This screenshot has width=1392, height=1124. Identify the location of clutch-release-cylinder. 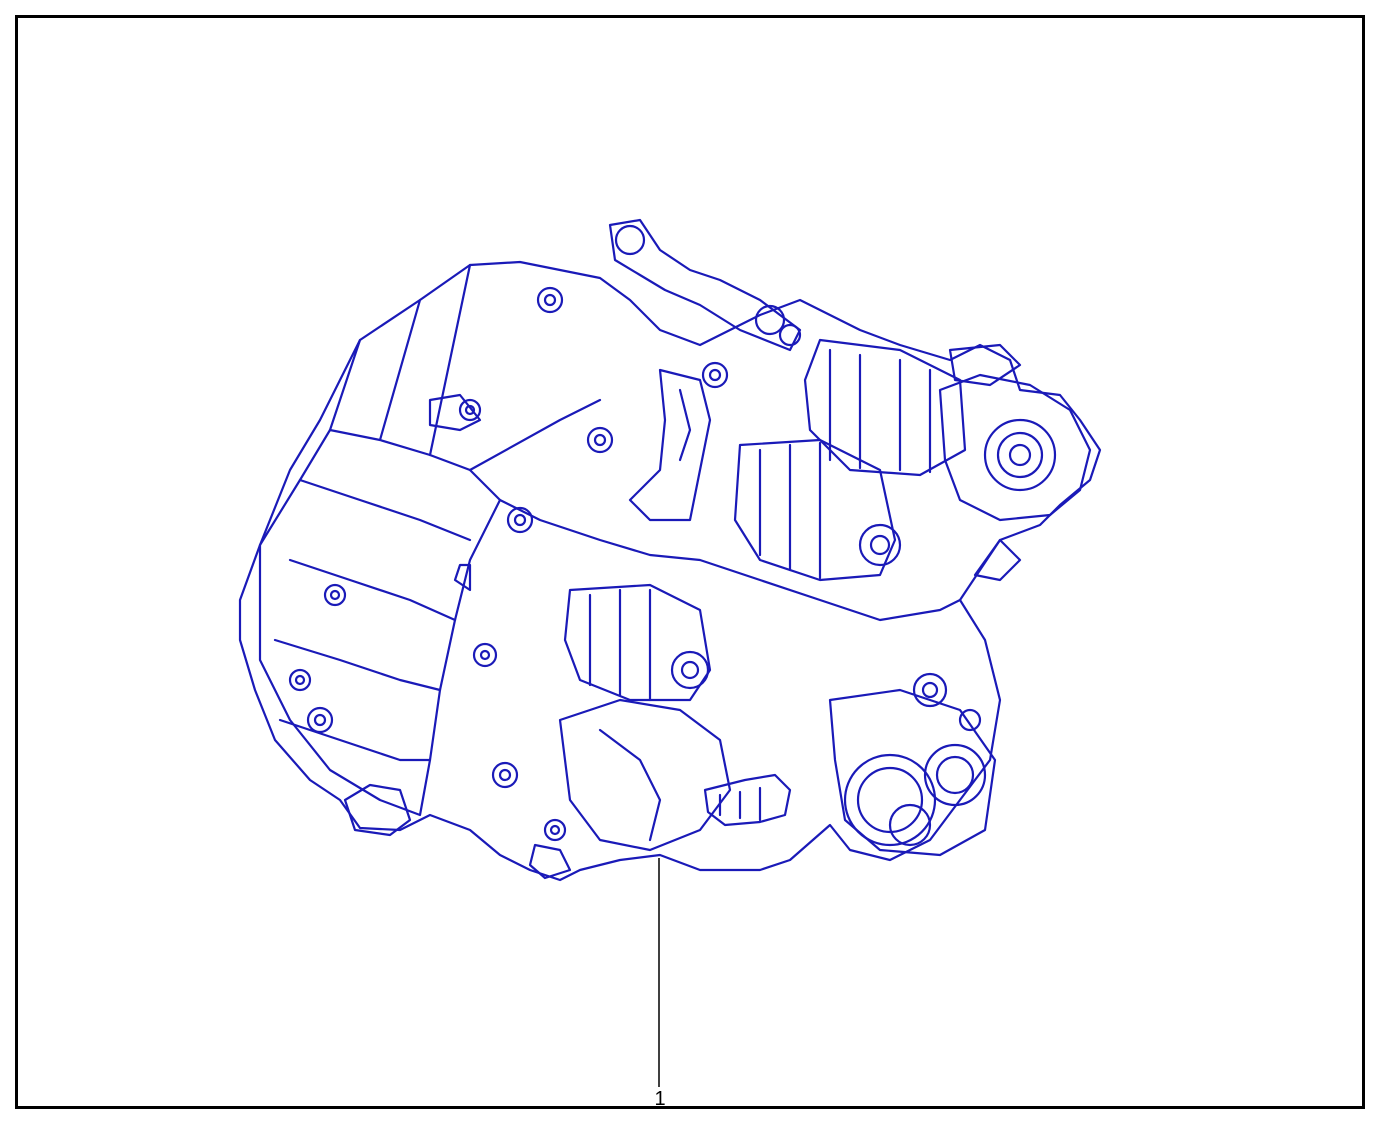
(705, 285).